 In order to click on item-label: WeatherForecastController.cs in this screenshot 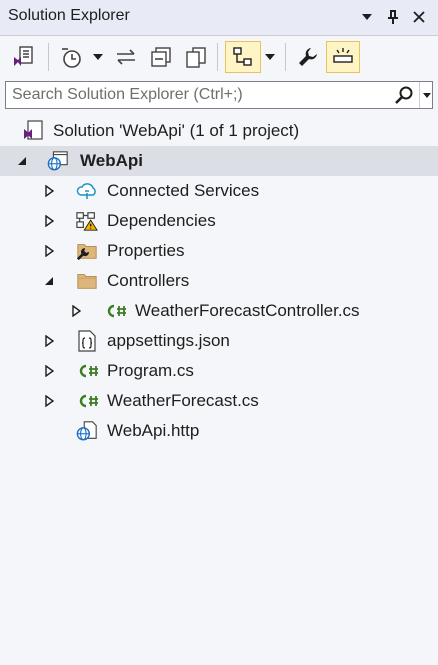, I will do `click(247, 310)`.